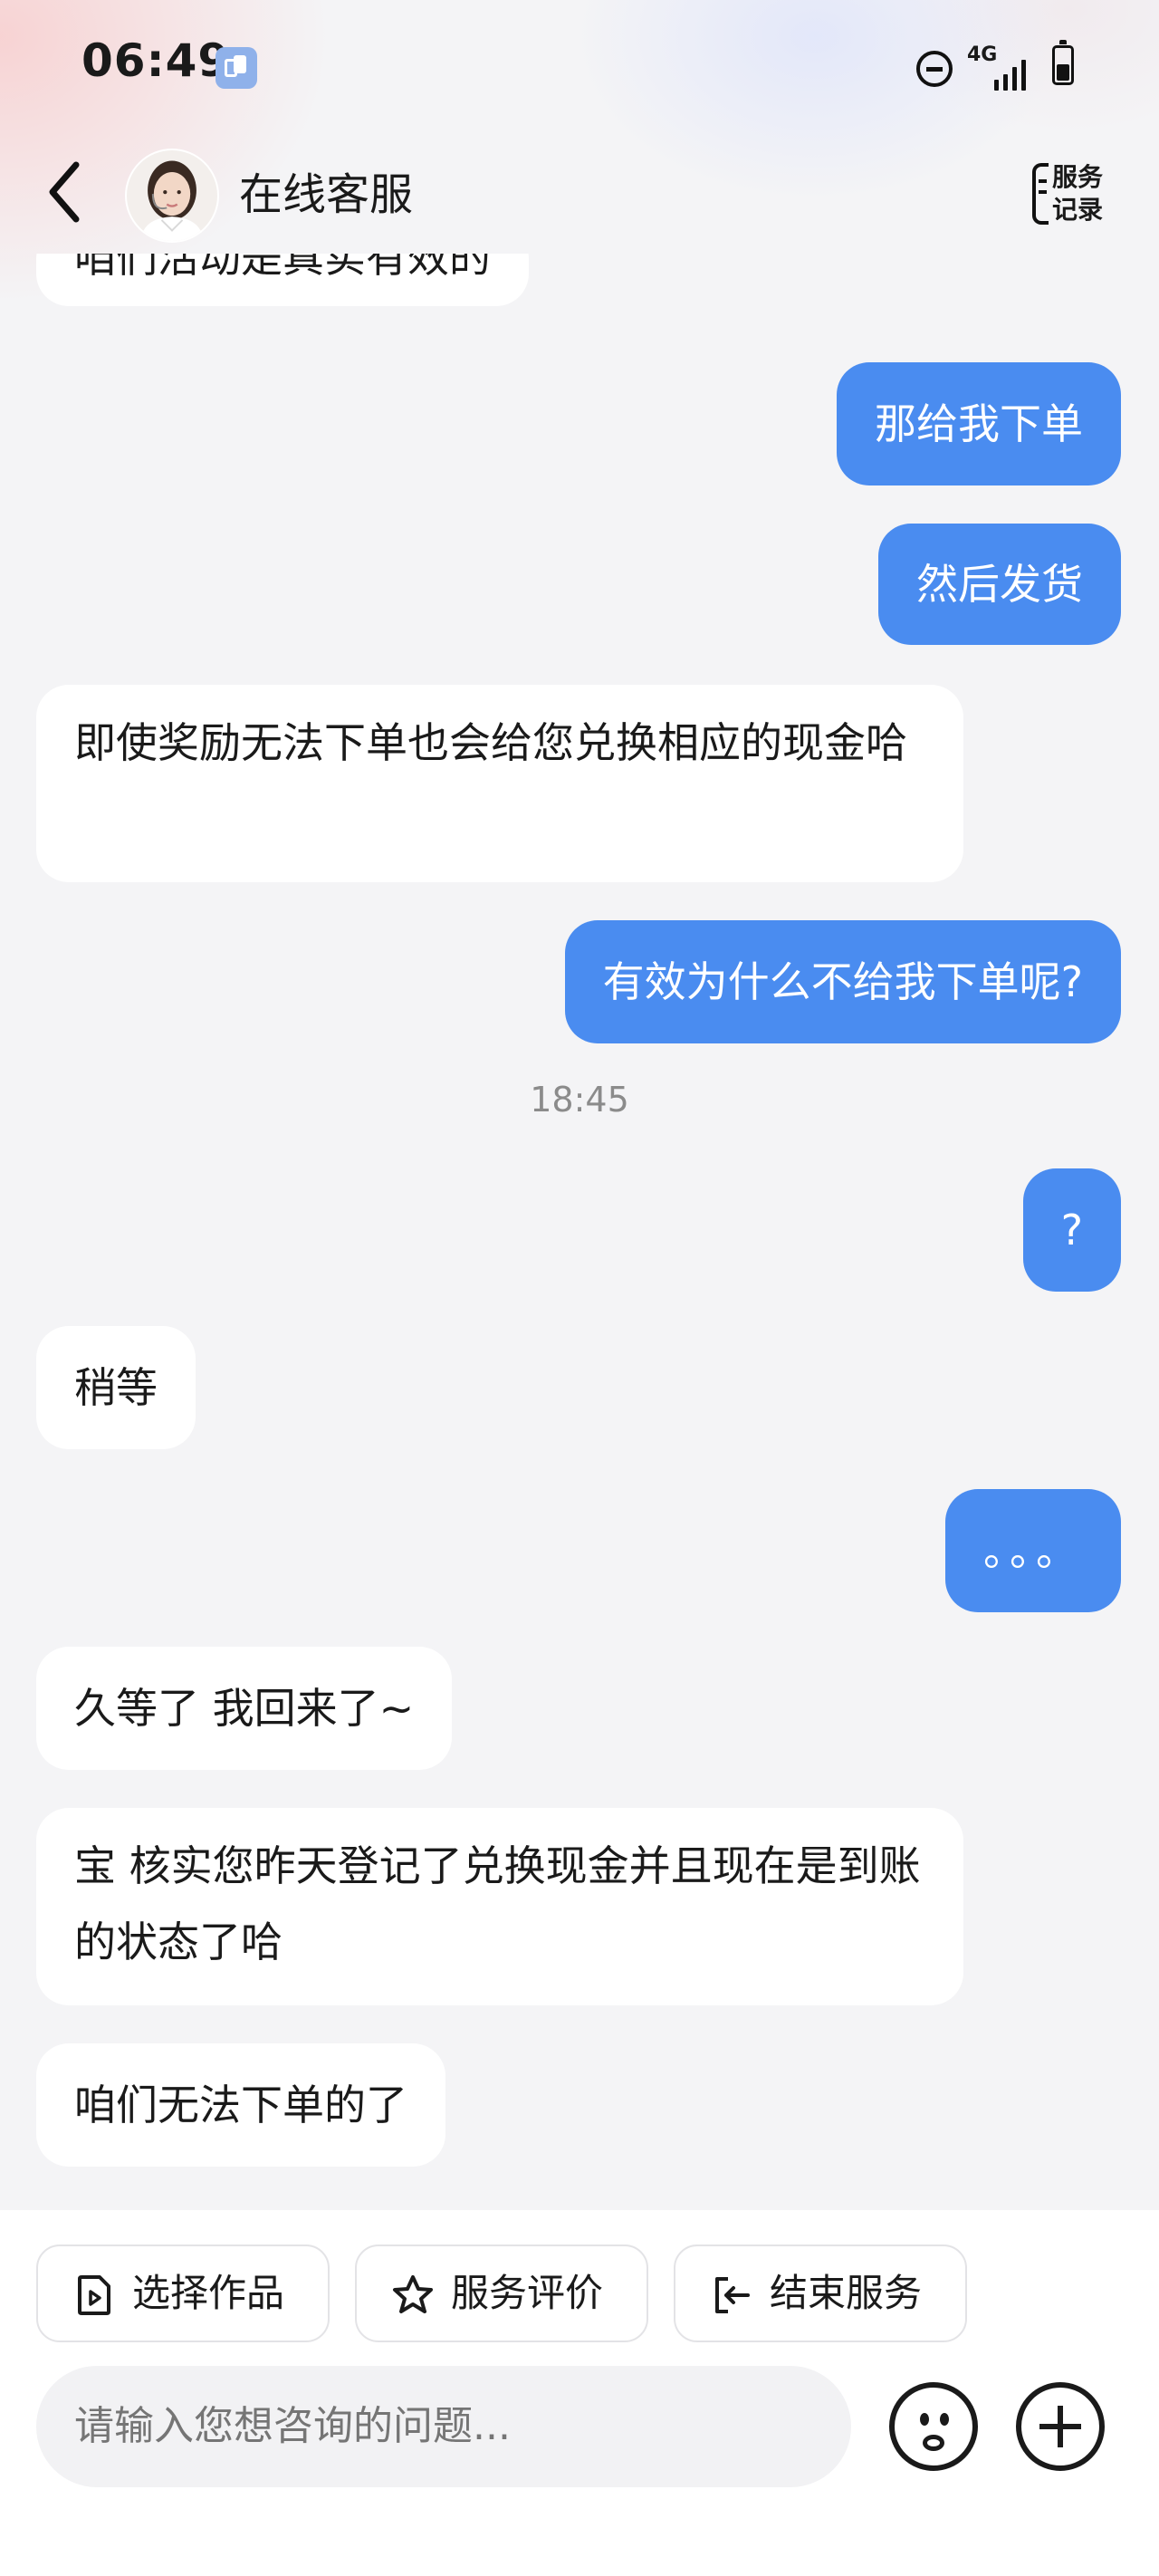  I want to click on back-button, so click(68, 192).